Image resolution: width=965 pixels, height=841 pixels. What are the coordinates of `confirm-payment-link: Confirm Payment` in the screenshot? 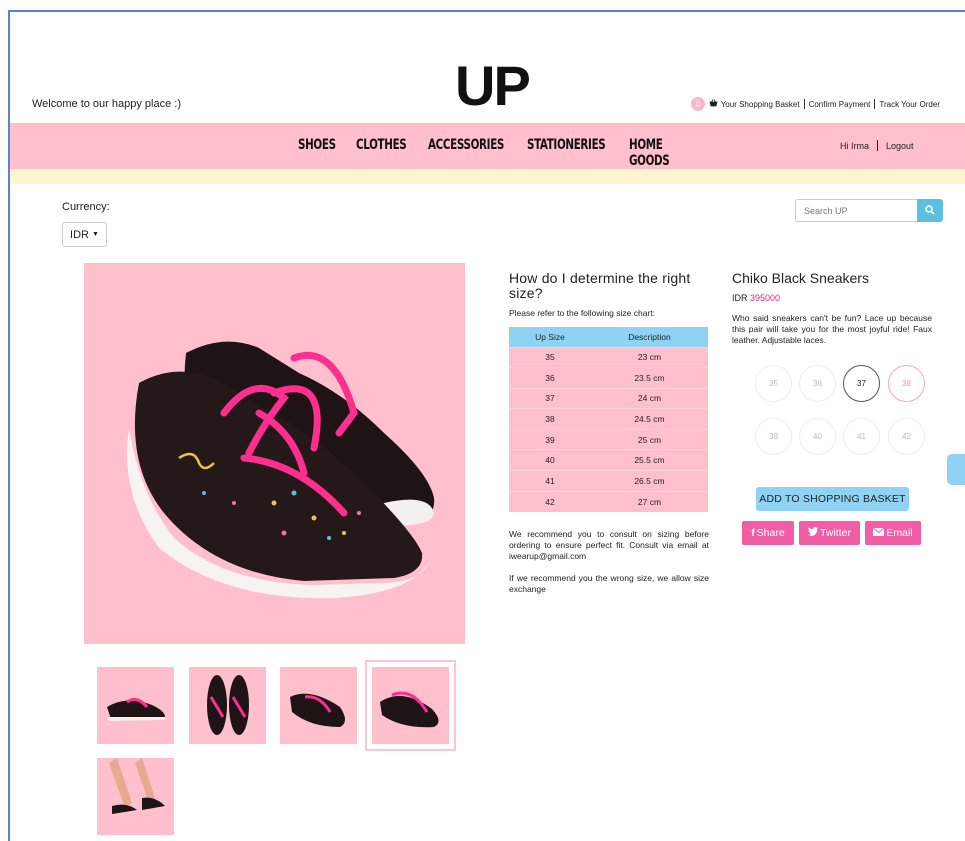 It's located at (840, 104).